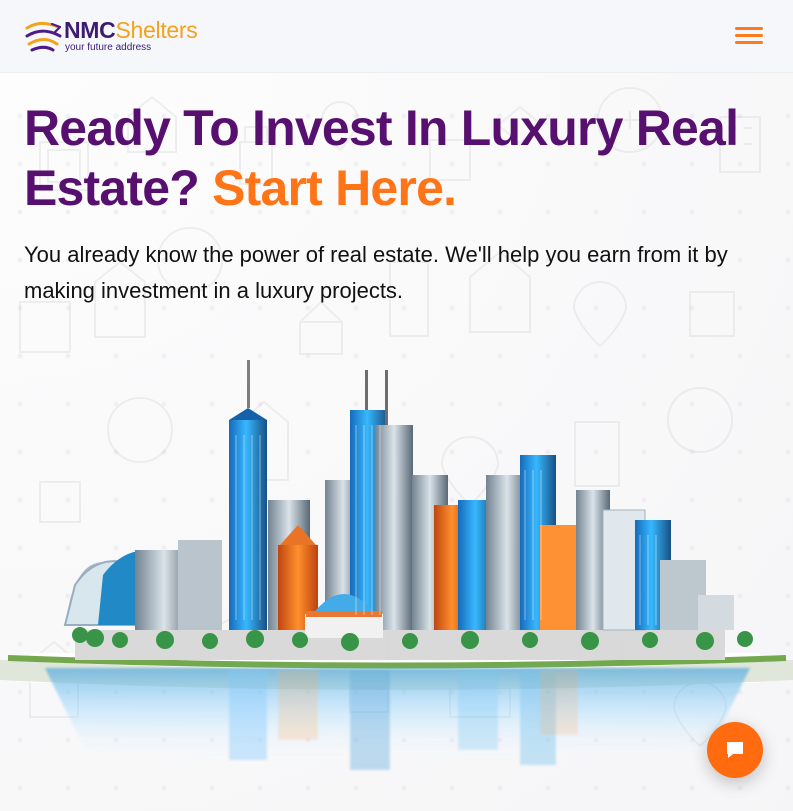 The height and width of the screenshot is (811, 793). Describe the element at coordinates (43, 36) in the screenshot. I see `logo-swoosh-icon` at that location.